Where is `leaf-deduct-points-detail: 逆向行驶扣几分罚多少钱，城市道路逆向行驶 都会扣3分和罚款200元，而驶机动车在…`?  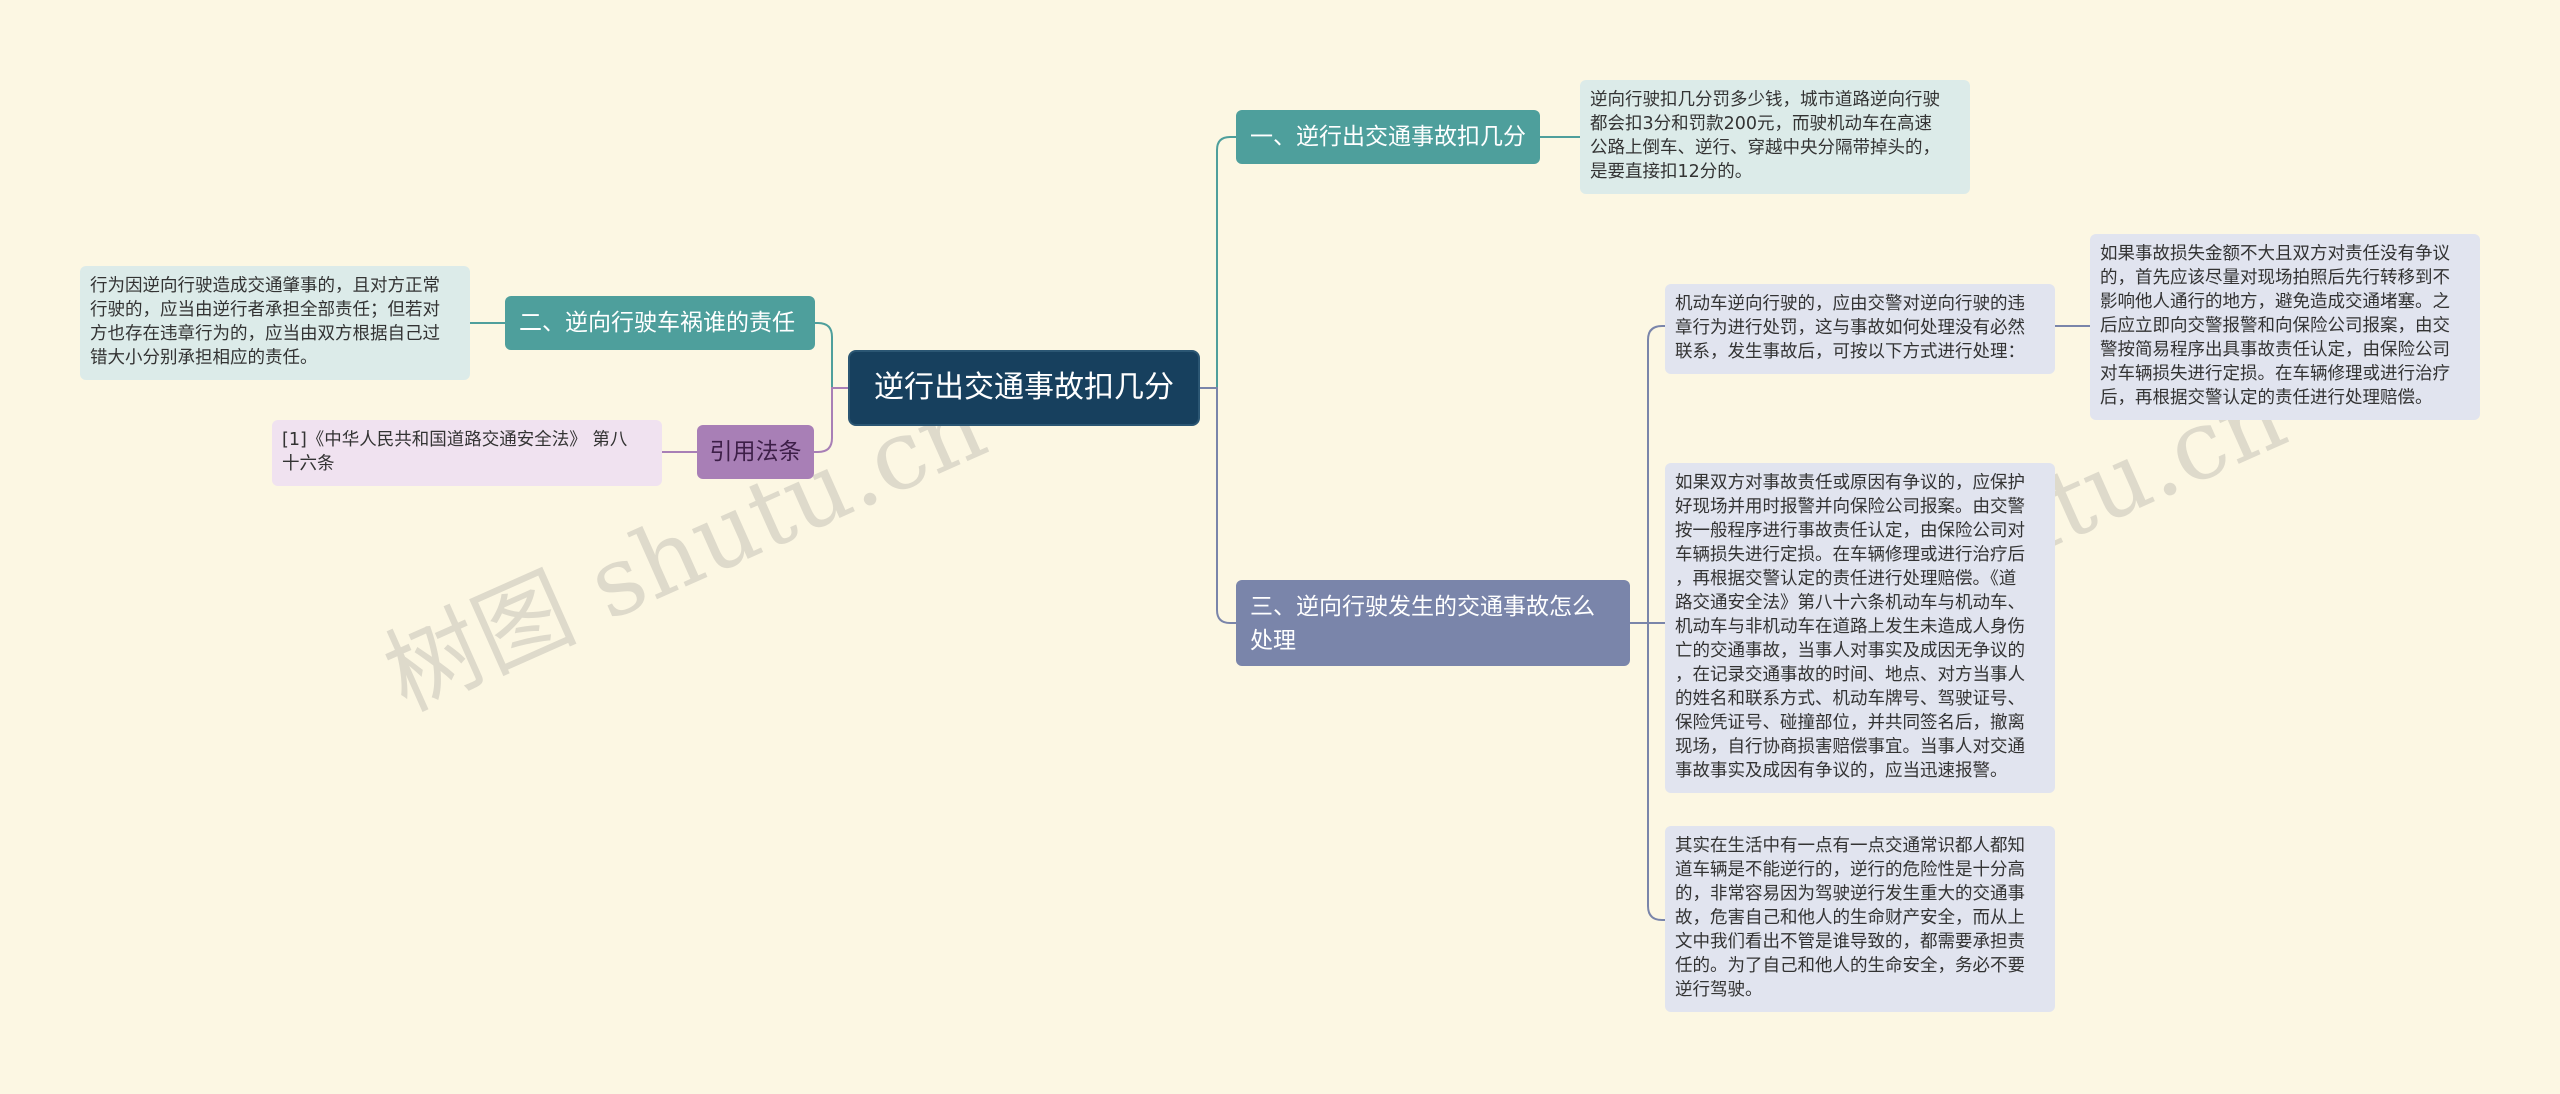
leaf-deduct-points-detail: 逆向行驶扣几分罚多少钱，城市道路逆向行驶 都会扣3分和罚款200元，而驶机动车在… is located at coordinates (1775, 137).